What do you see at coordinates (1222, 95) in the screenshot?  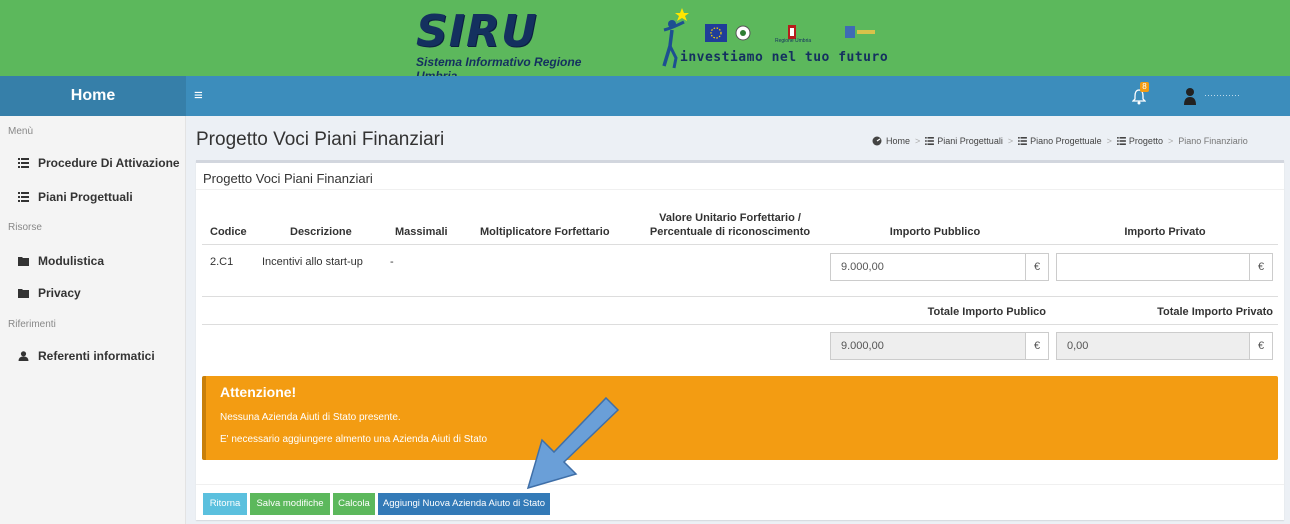 I see `user-name: ············` at bounding box center [1222, 95].